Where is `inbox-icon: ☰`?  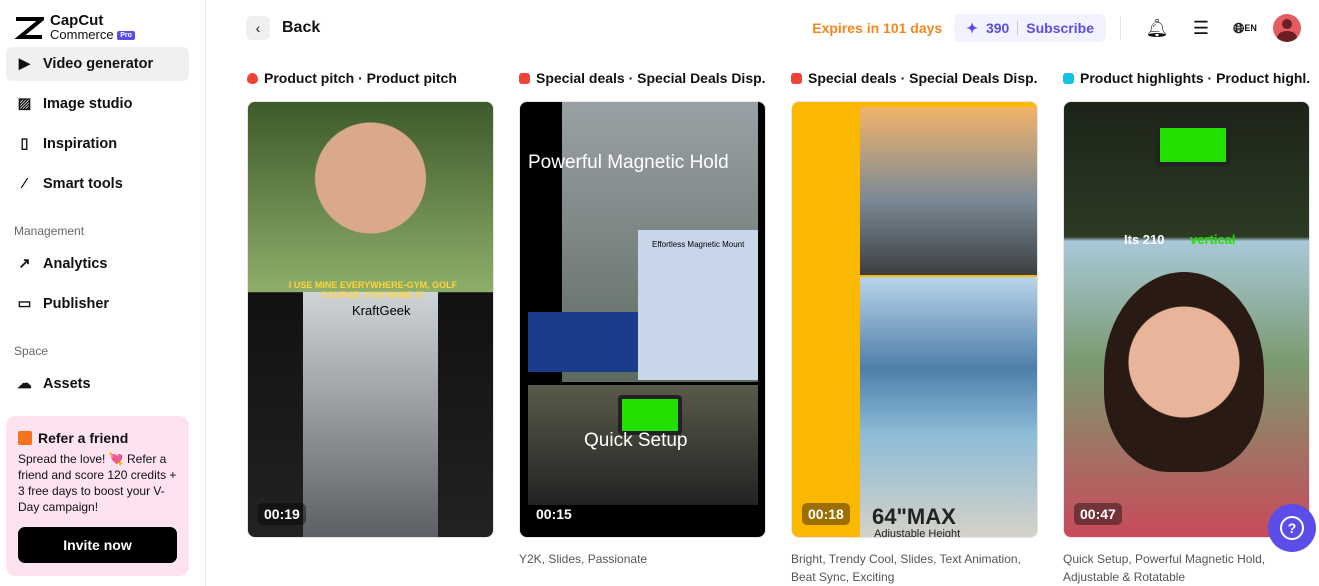
inbox-icon: ☰ is located at coordinates (1201, 28).